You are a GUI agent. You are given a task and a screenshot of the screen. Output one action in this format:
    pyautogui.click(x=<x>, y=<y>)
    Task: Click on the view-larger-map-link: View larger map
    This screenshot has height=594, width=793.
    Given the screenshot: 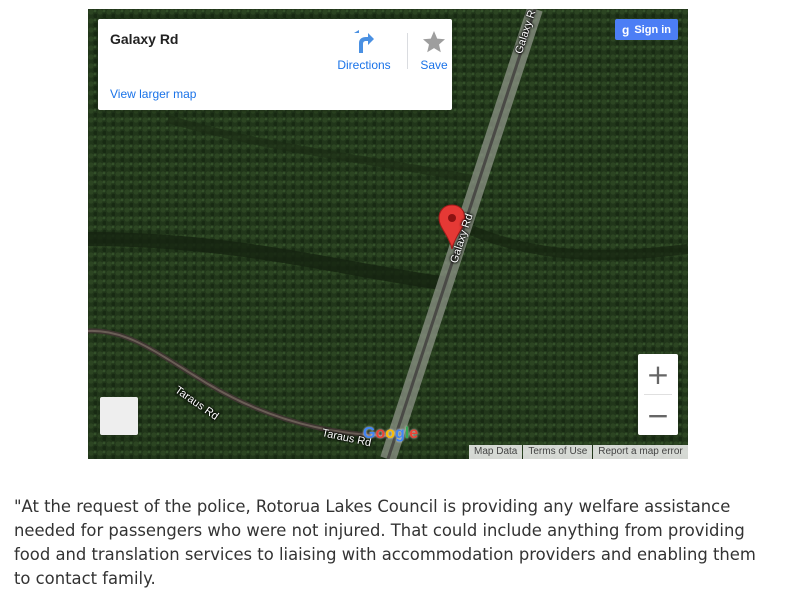 What is the action you would take?
    pyautogui.click(x=153, y=94)
    